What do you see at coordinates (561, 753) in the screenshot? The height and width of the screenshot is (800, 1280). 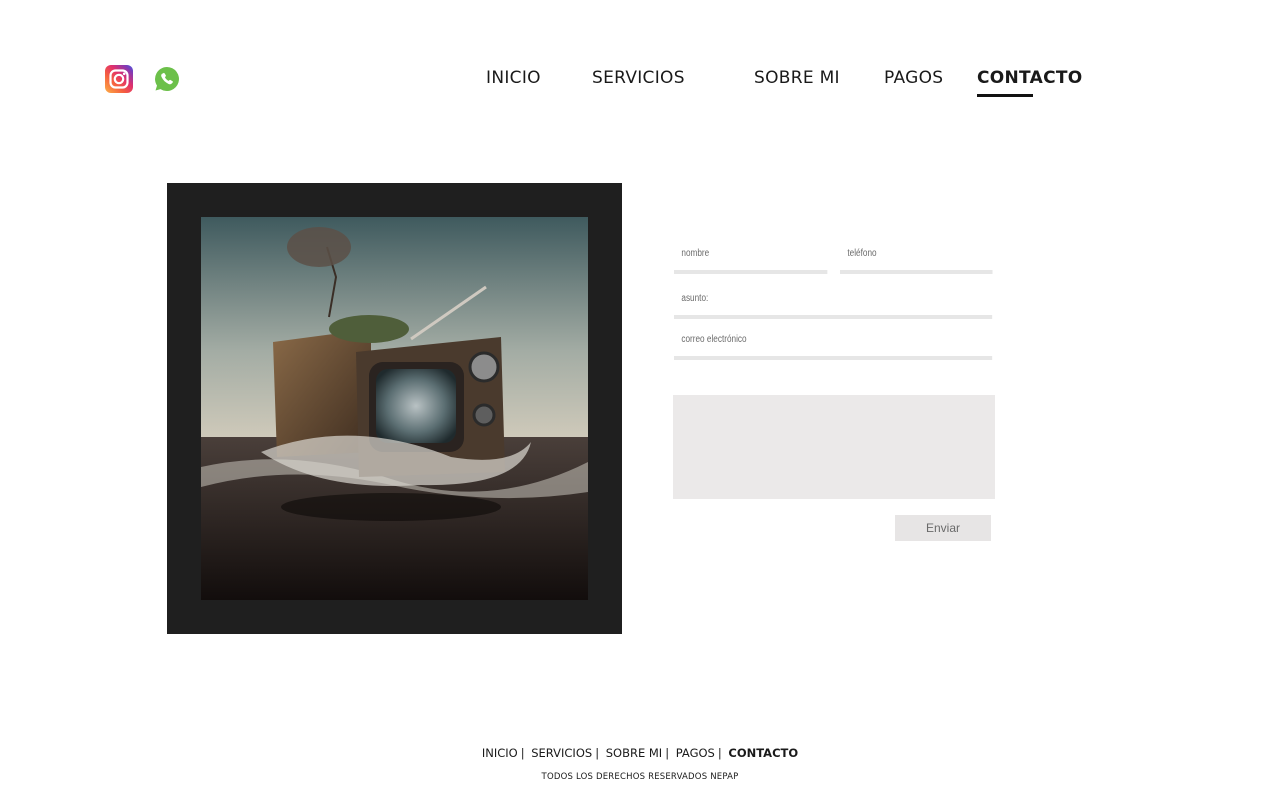 I see `footer-link-servicios: SERVICIOS` at bounding box center [561, 753].